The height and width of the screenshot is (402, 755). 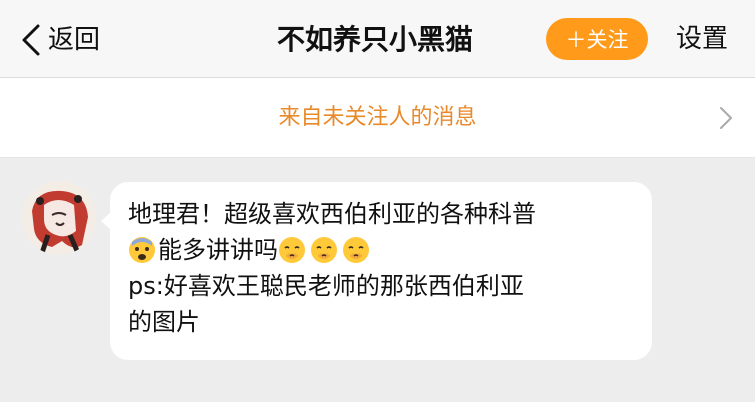 I want to click on message-line-1: 地理君！超级喜欢西伯利亚的各种科普, so click(x=332, y=214).